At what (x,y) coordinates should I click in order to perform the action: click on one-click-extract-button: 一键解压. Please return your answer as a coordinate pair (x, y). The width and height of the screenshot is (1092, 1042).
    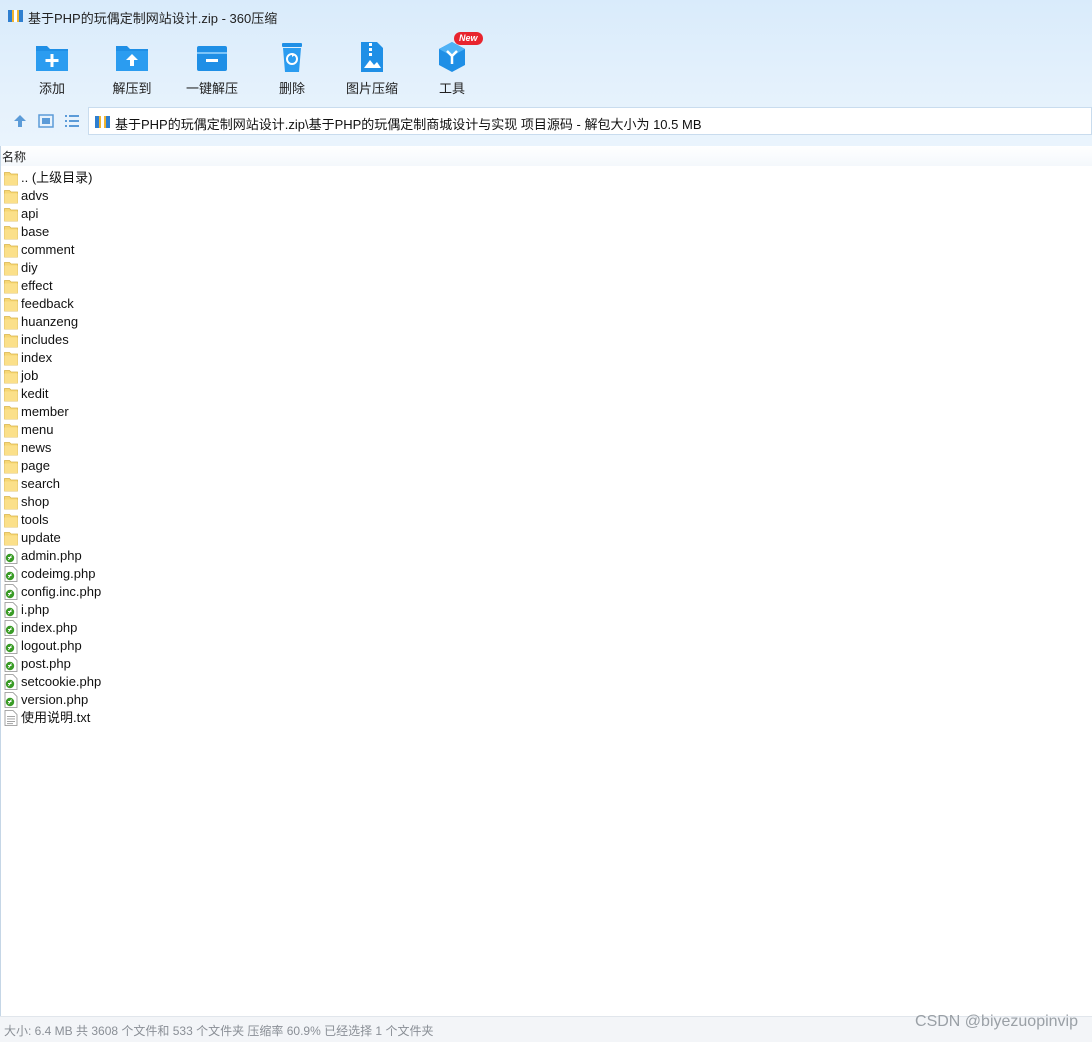
    Looking at the image, I should click on (212, 69).